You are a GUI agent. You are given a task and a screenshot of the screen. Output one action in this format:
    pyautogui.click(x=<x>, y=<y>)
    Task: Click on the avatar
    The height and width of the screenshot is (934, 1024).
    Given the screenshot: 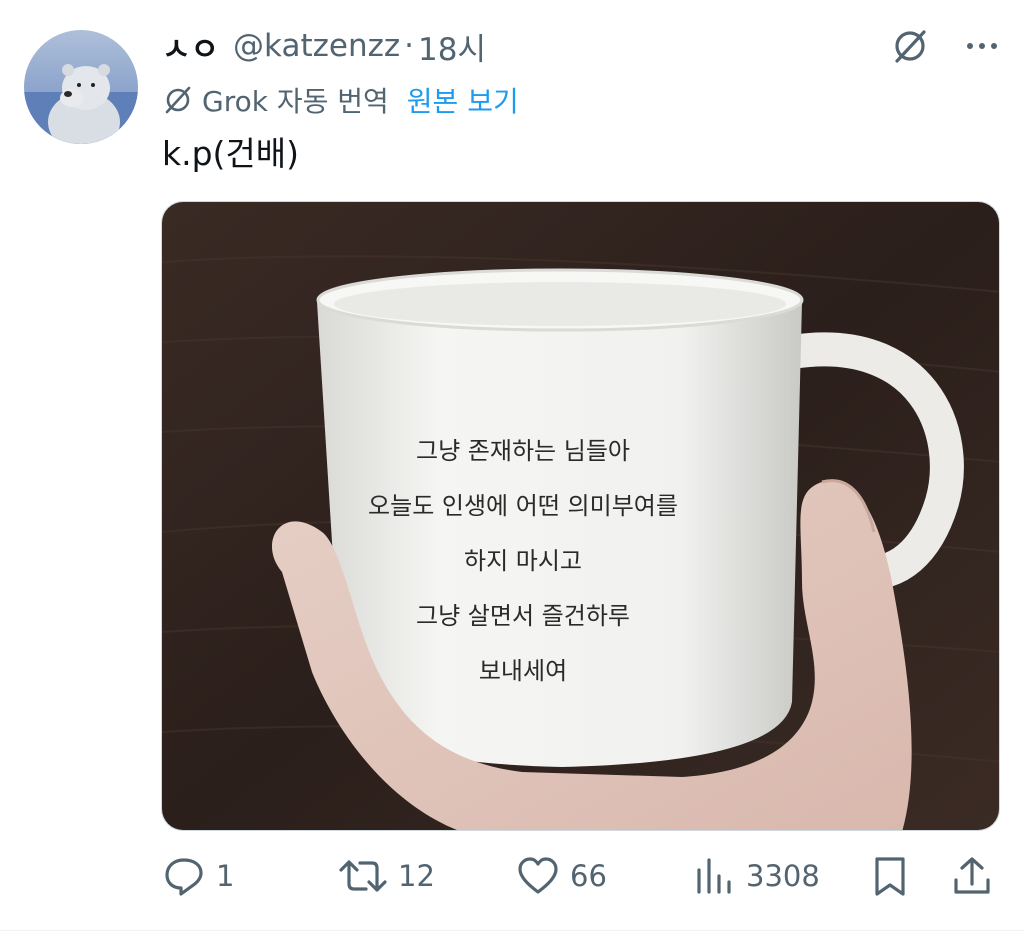 What is the action you would take?
    pyautogui.click(x=81, y=87)
    